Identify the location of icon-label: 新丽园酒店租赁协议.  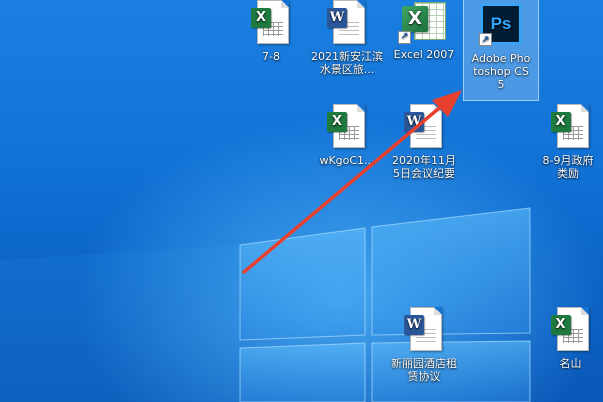
(424, 370).